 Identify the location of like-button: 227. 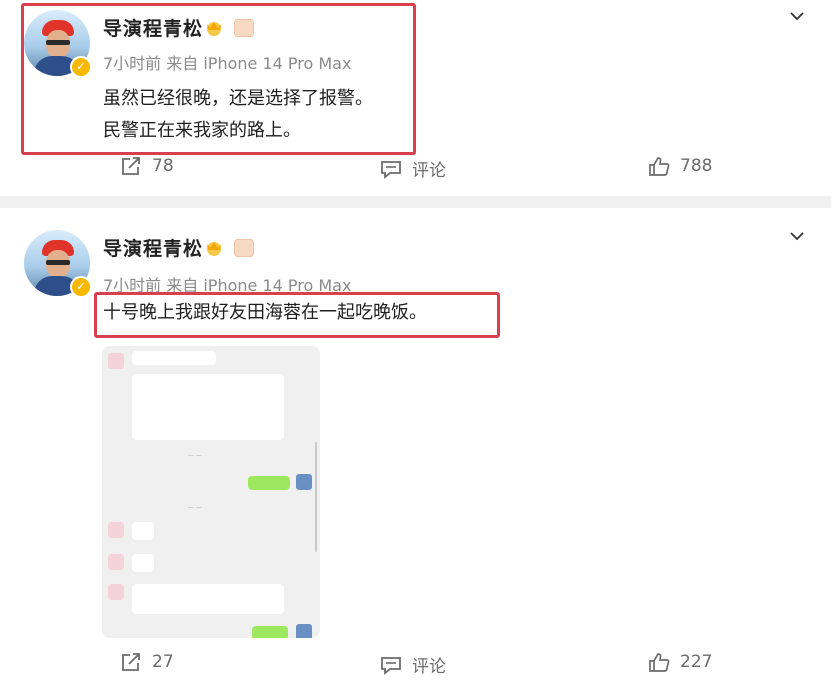
(680, 662).